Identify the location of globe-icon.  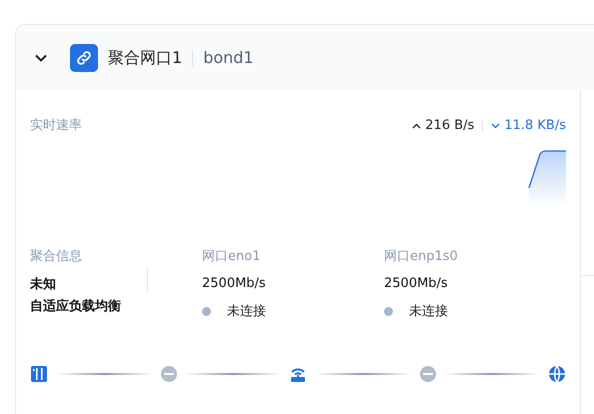
(557, 374).